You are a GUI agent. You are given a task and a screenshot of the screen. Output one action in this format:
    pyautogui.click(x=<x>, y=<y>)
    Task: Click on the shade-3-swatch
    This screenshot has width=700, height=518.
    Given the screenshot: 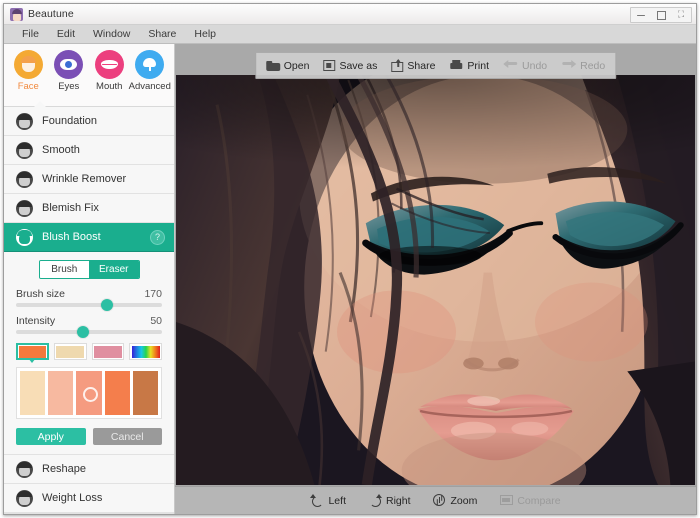 What is the action you would take?
    pyautogui.click(x=89, y=393)
    